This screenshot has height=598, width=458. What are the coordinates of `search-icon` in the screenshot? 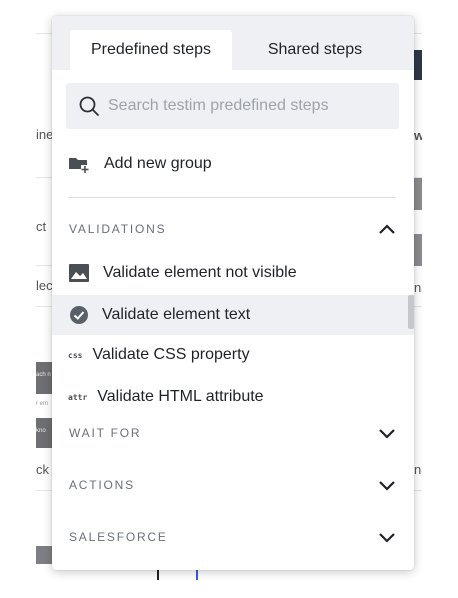 It's located at (89, 106).